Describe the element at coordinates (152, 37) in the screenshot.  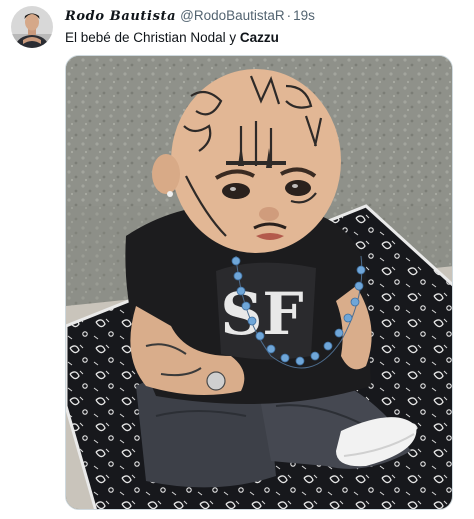
I see `tweet-text-body: El bebé de Christian Nodal y` at that location.